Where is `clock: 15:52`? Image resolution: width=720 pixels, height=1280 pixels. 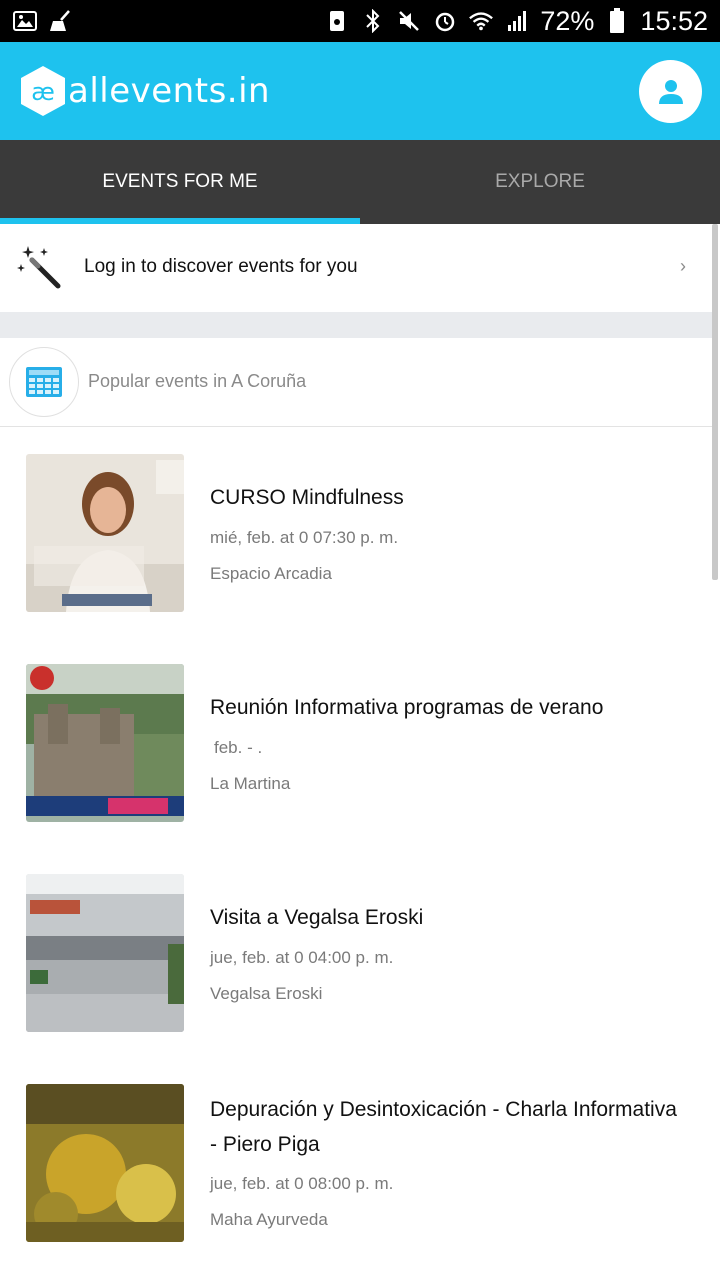
clock: 15:52 is located at coordinates (674, 20).